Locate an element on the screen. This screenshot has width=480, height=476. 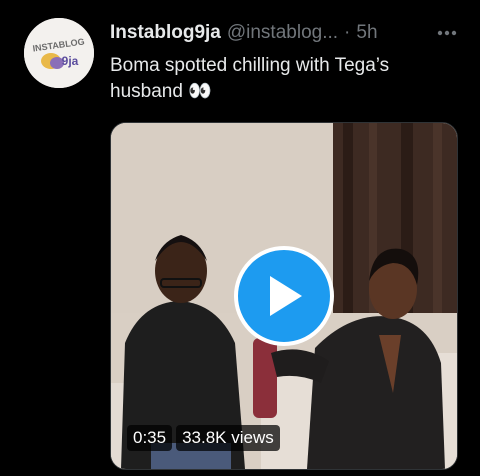
tweet-timestamp: 5h is located at coordinates (366, 33).